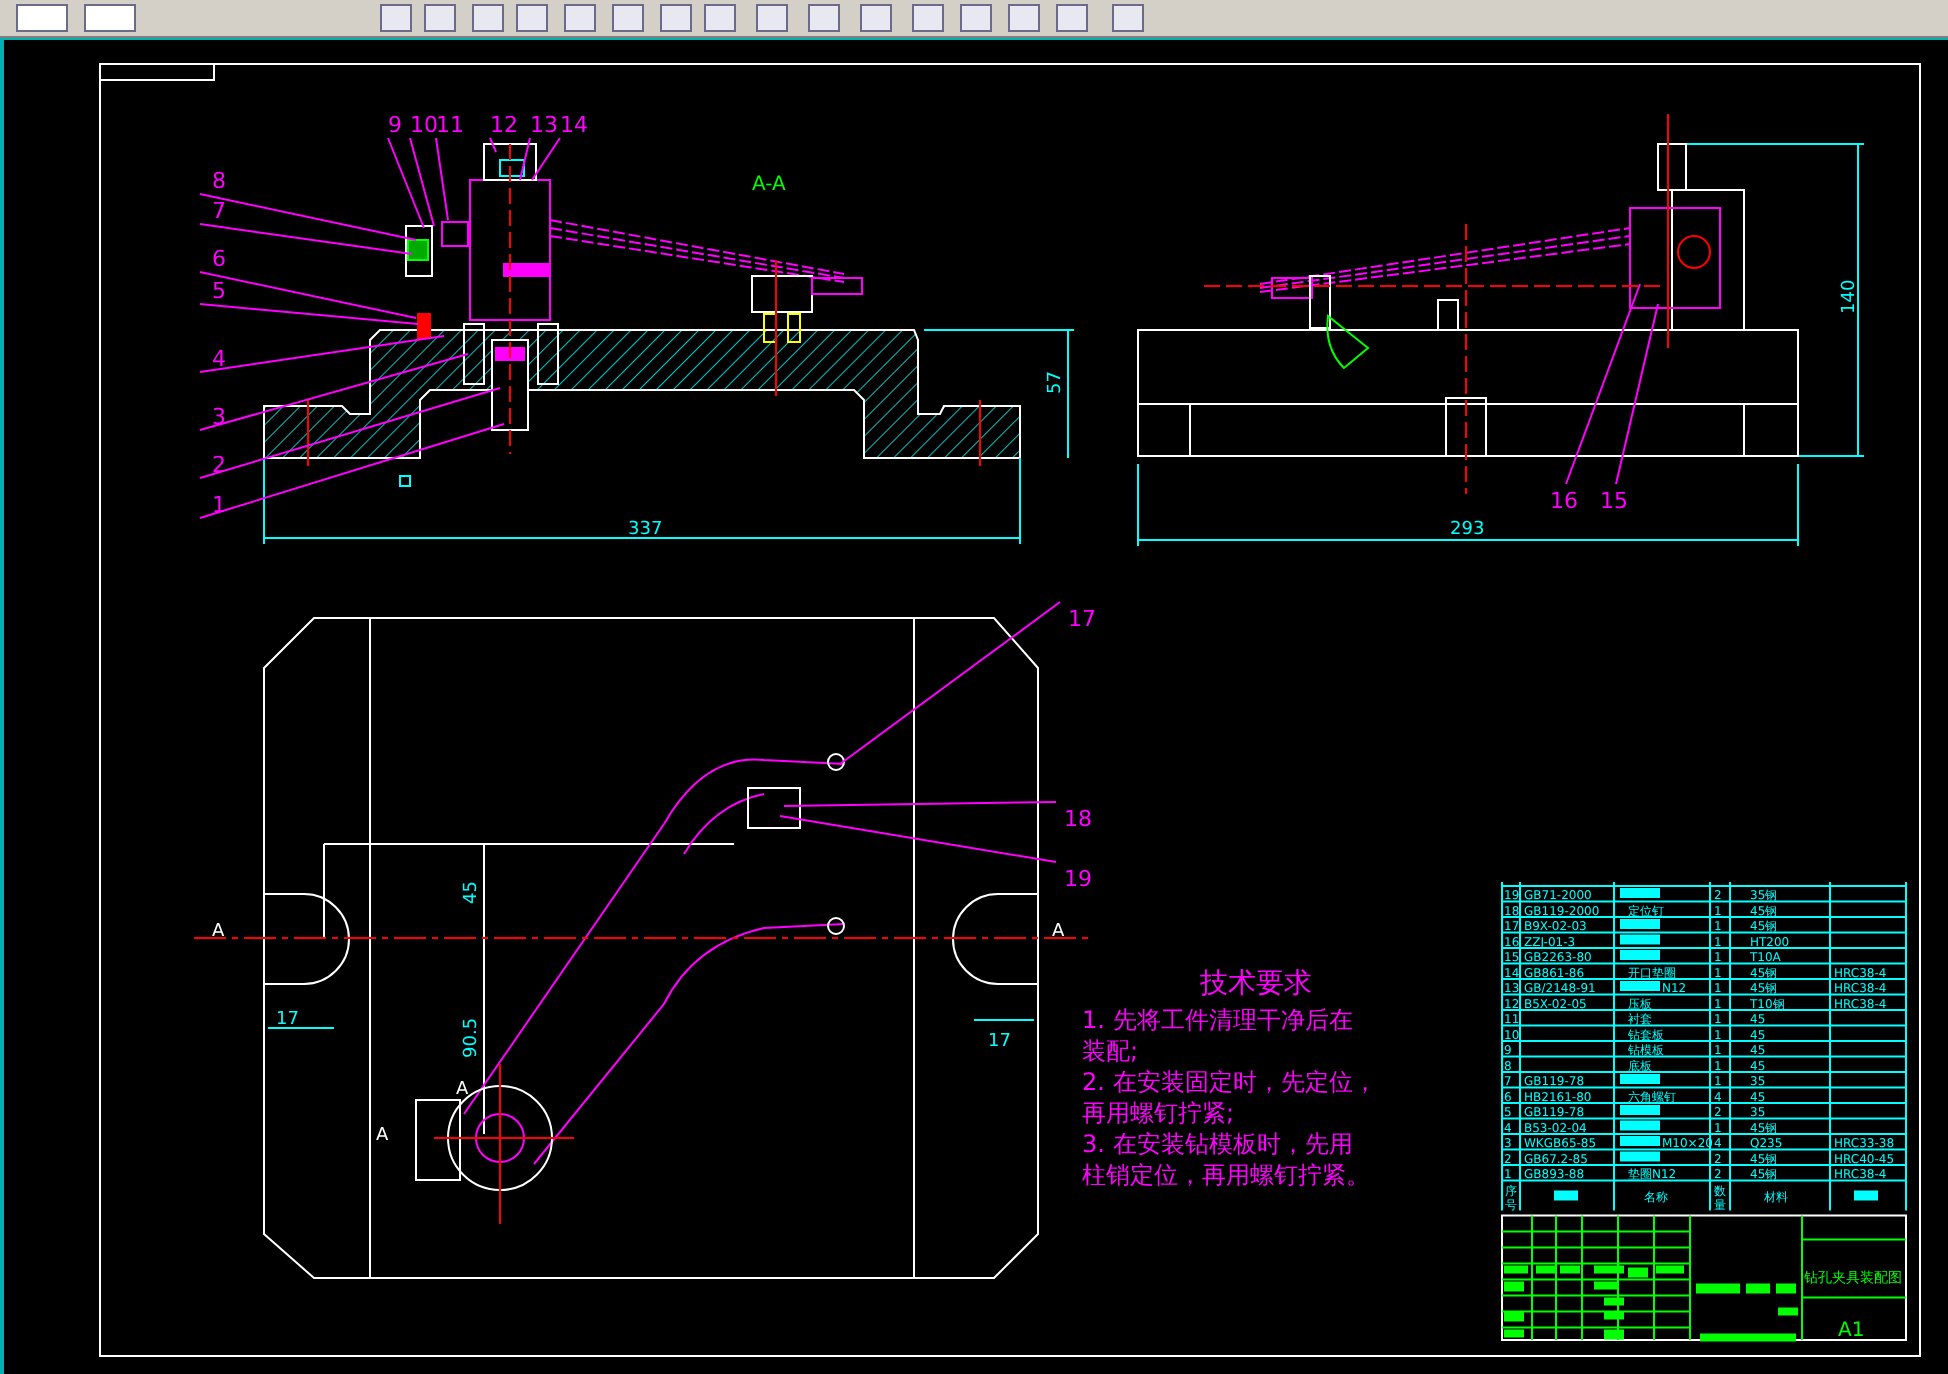  What do you see at coordinates (1256, 984) in the screenshot?
I see `requirements-title: 技术要求` at bounding box center [1256, 984].